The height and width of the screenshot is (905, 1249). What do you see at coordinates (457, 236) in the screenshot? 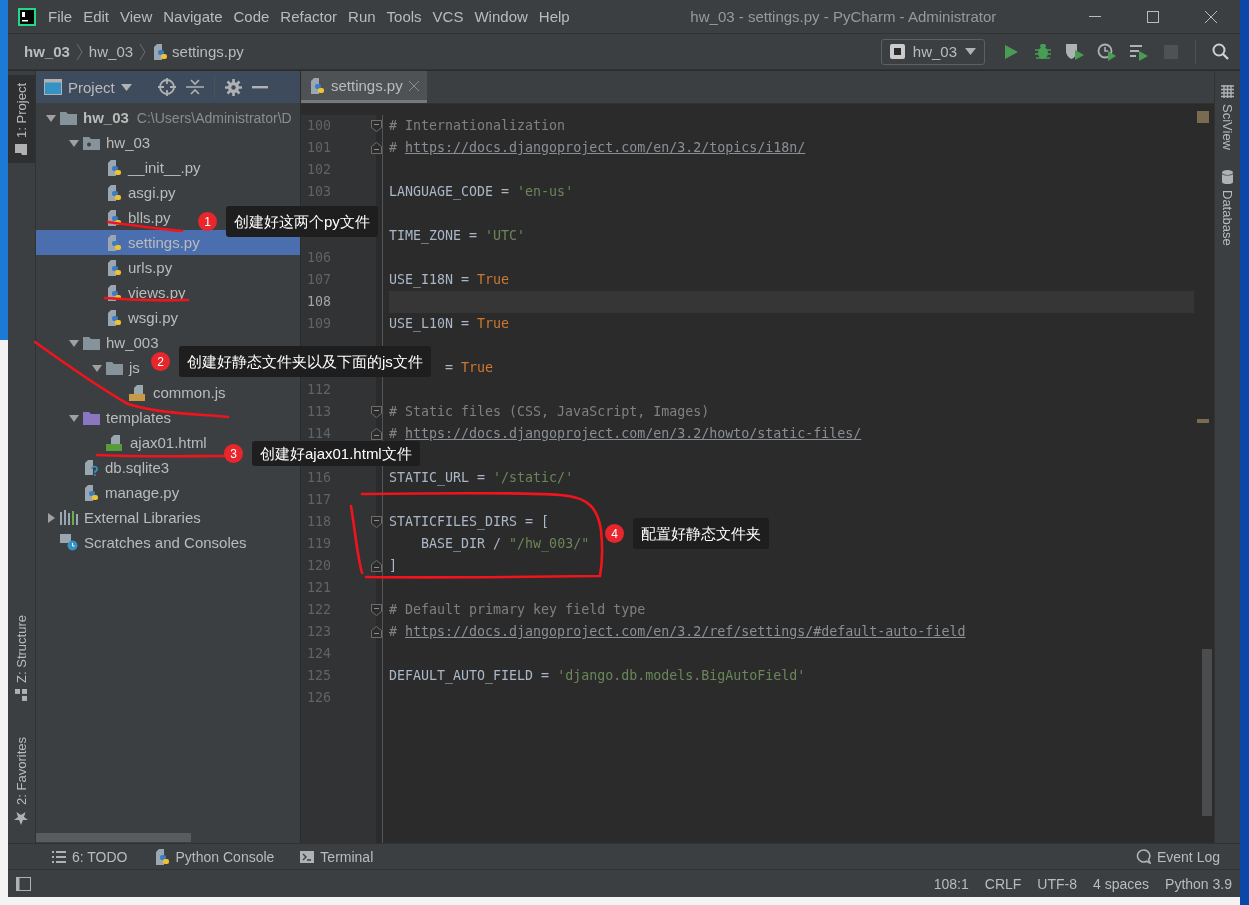
I see `code-line: TIME_ZONE = 'UTC'` at bounding box center [457, 236].